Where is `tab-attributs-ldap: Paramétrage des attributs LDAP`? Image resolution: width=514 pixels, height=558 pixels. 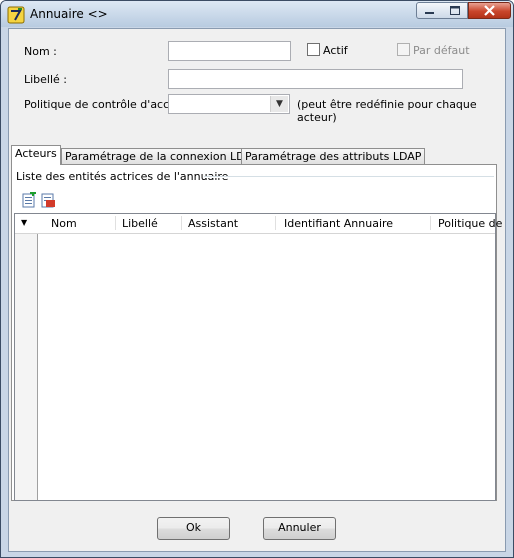
tab-attributs-ldap: Paramétrage des attributs LDAP is located at coordinates (333, 156).